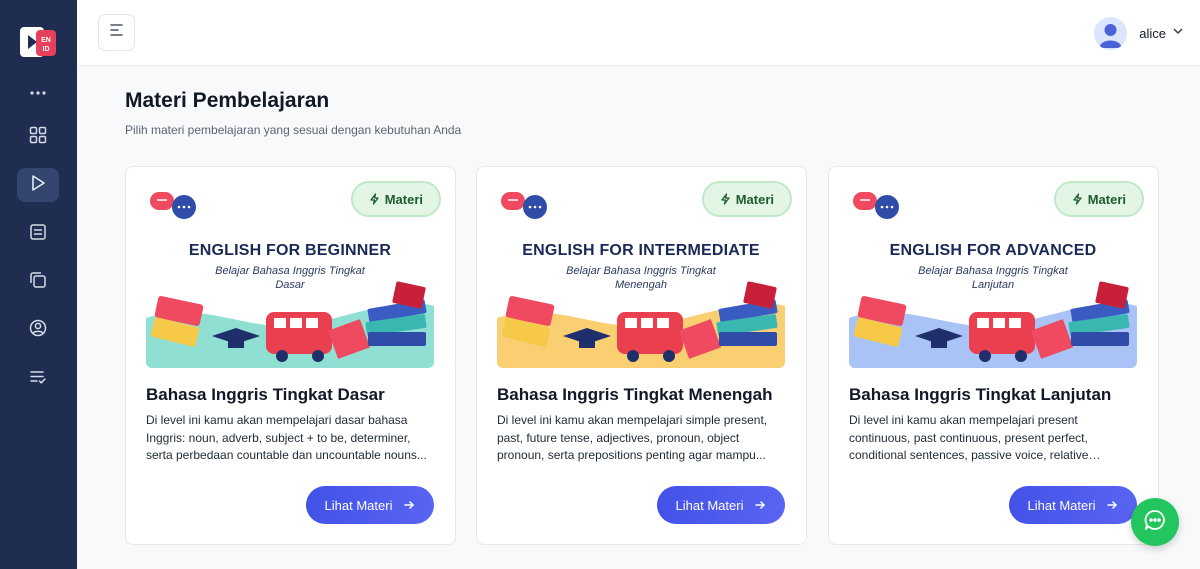 The width and height of the screenshot is (1200, 569). Describe the element at coordinates (993, 250) in the screenshot. I see `thumbnail-title: ENGLISH FOR ADVANCED` at that location.